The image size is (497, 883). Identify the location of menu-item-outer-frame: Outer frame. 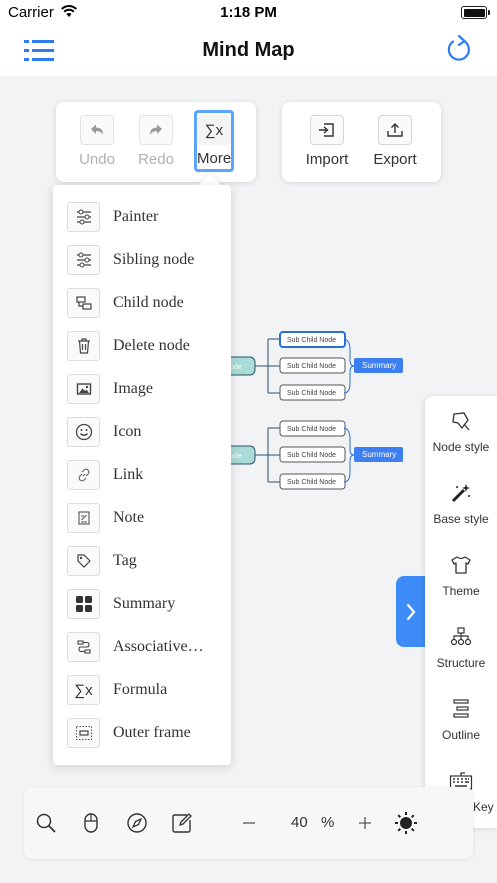
(147, 734).